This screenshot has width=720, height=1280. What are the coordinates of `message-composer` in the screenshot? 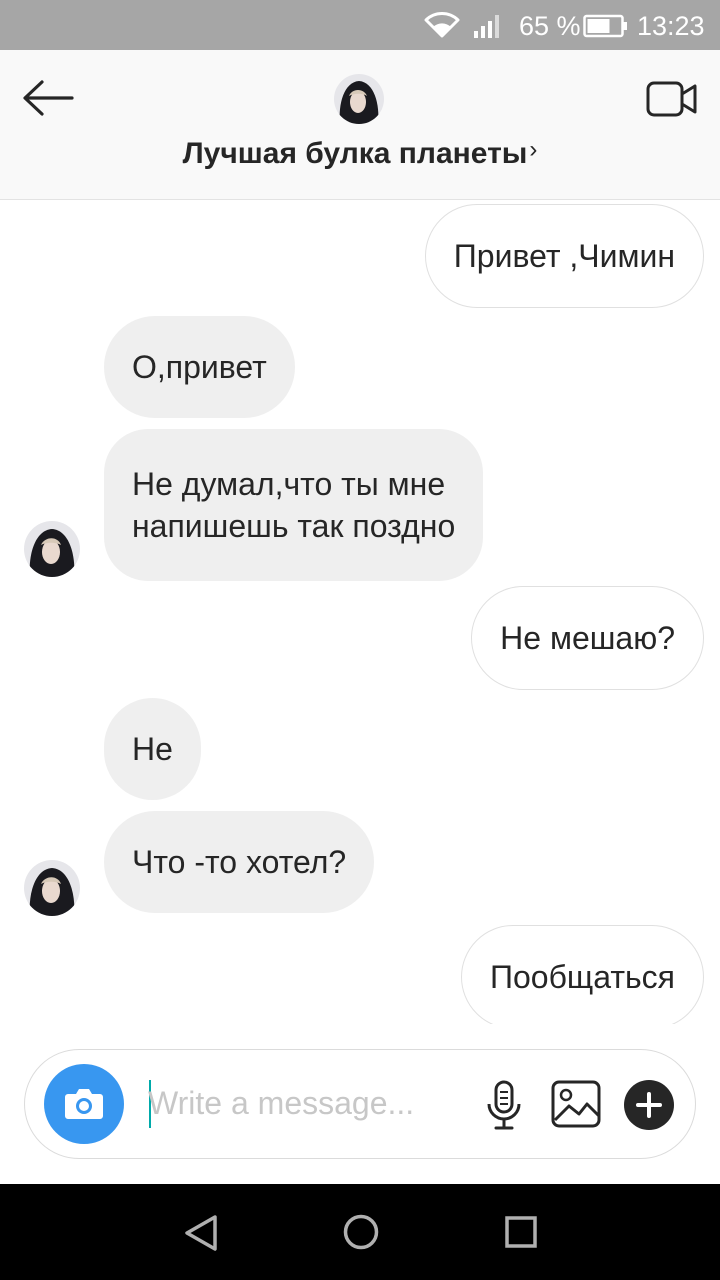 It's located at (360, 1104).